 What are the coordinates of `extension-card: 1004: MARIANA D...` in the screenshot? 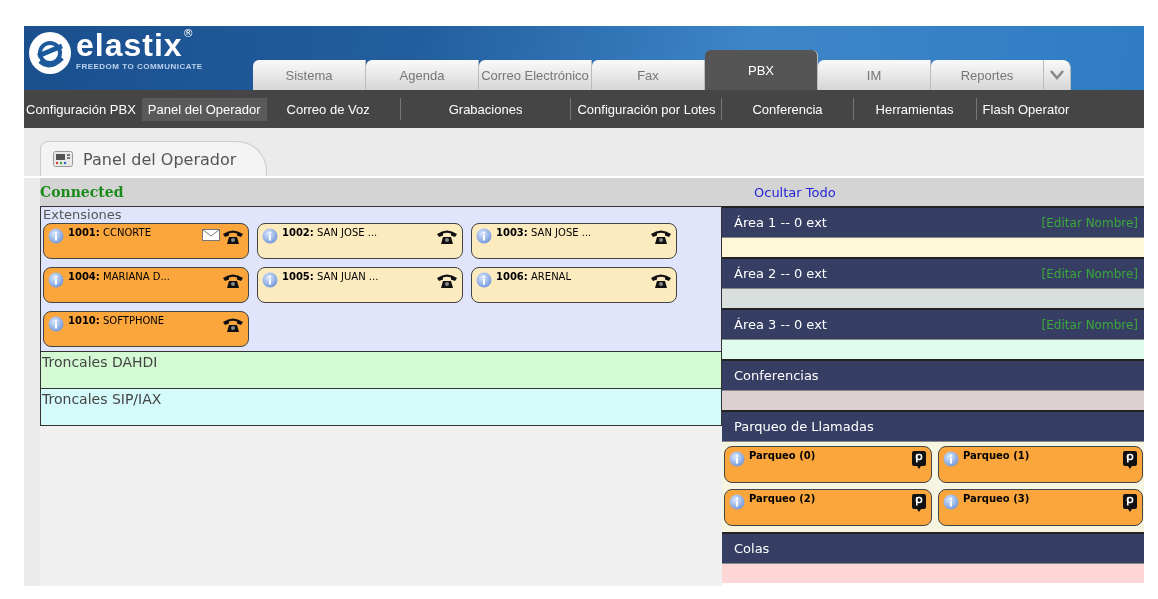 It's located at (146, 285).